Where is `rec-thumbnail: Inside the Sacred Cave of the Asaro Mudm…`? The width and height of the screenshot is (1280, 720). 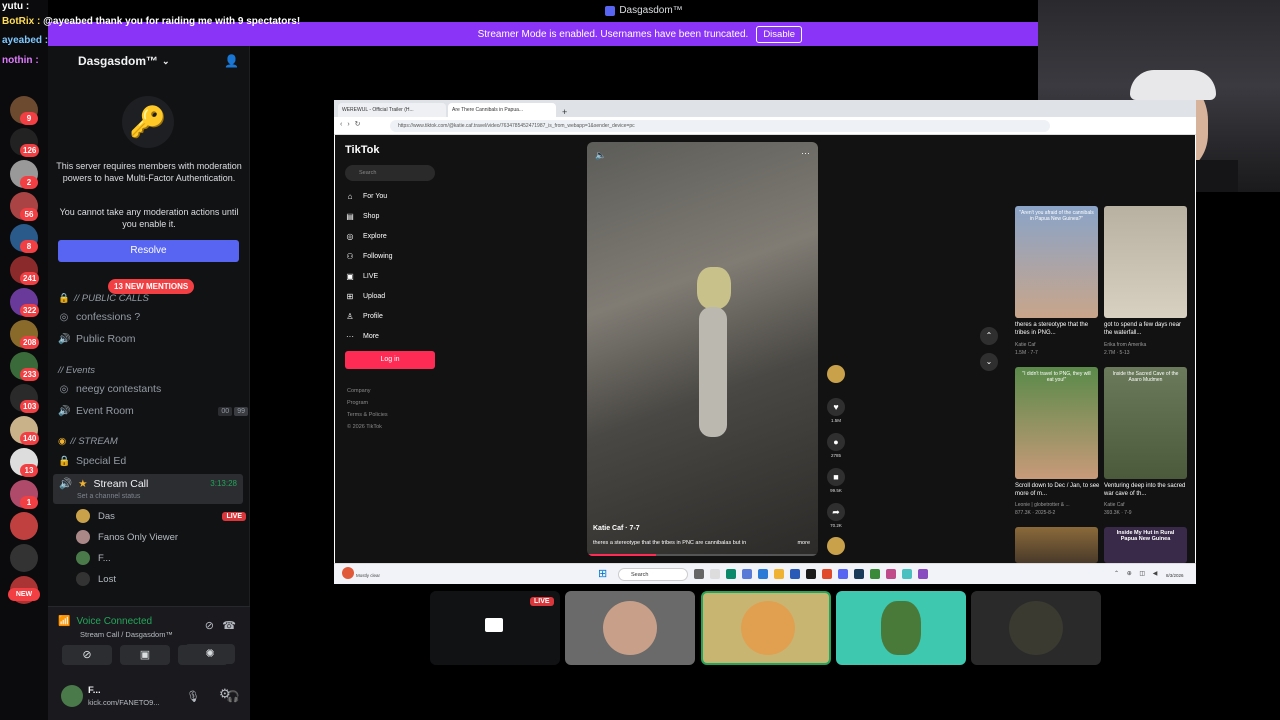
rec-thumbnail: Inside the Sacred Cave of the Asaro Mudm… is located at coordinates (1145, 423).